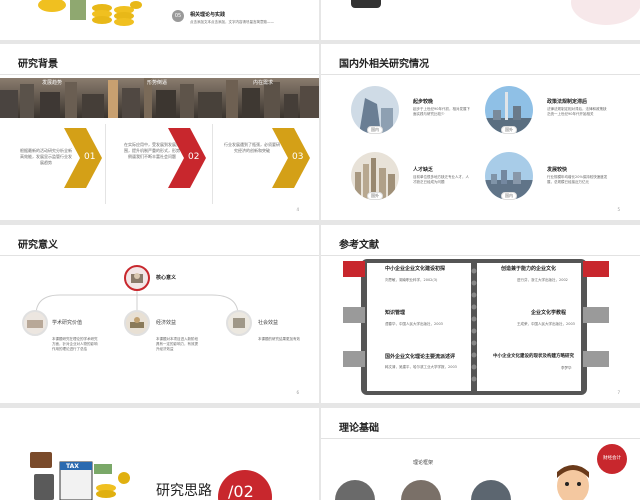 Image resolution: width=640 pixels, height=500 pixels. I want to click on framework-subtitle: 理论框架, so click(423, 463).